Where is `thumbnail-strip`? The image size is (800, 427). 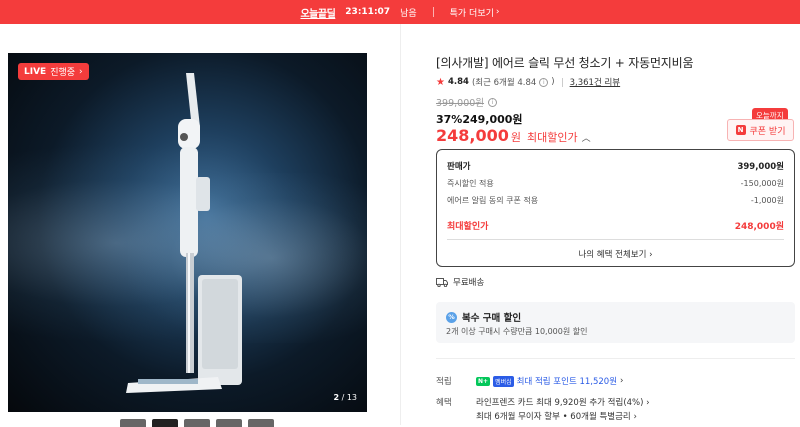 thumbnail-strip is located at coordinates (197, 423).